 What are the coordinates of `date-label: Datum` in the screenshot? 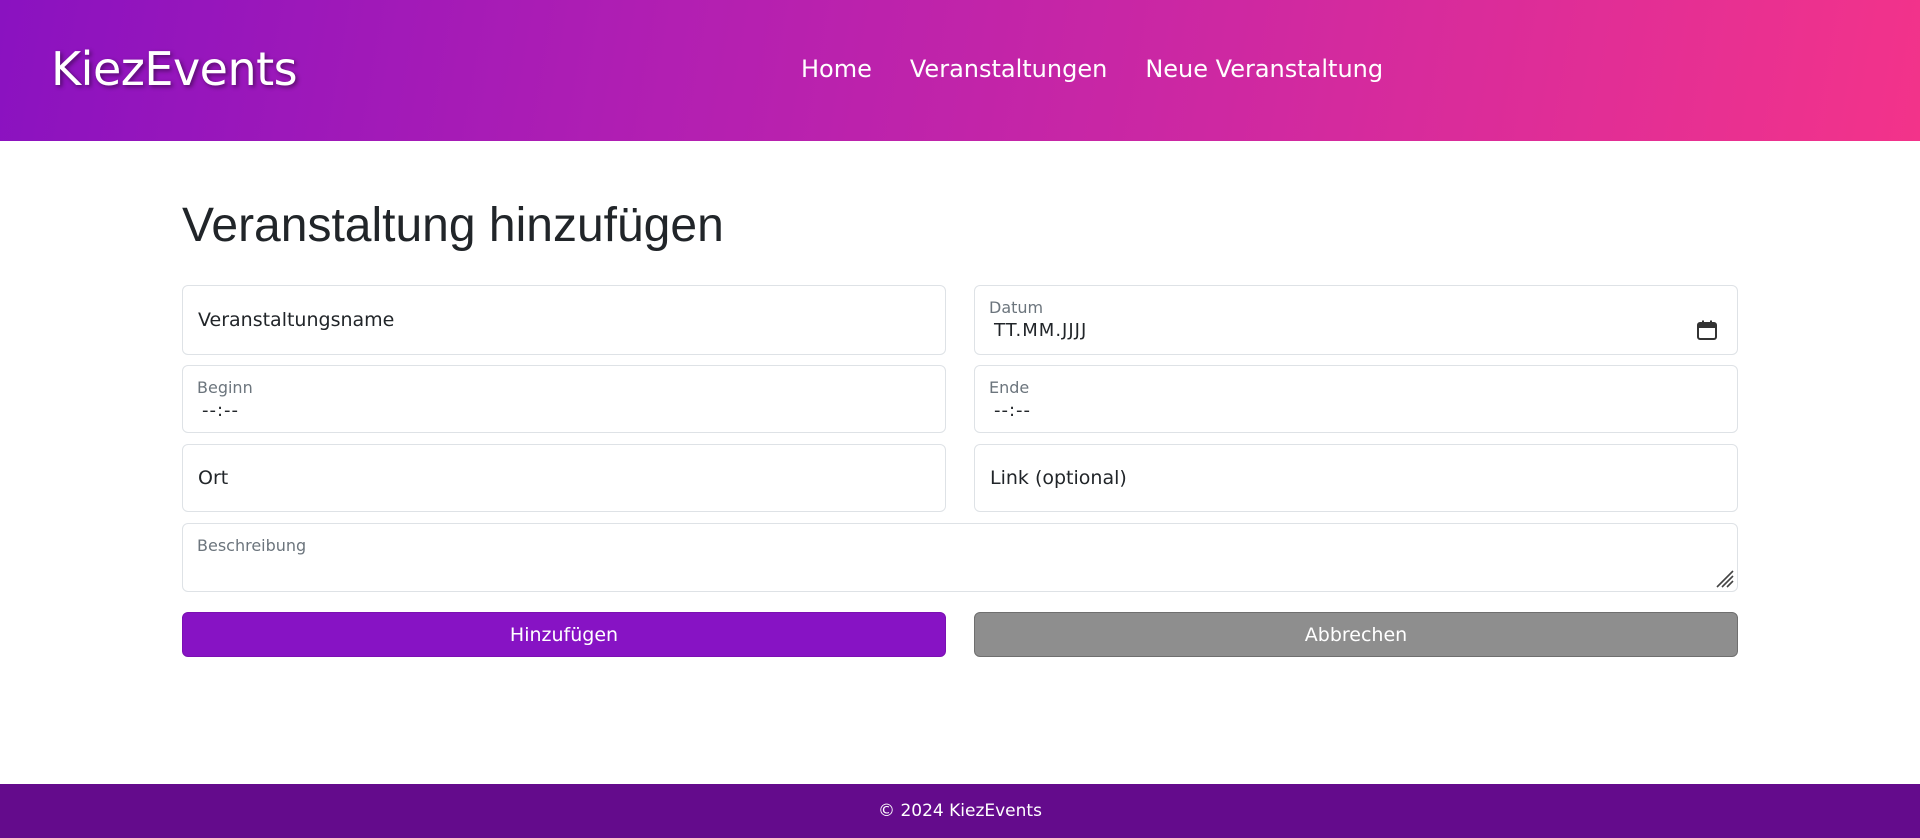 It's located at (1016, 307).